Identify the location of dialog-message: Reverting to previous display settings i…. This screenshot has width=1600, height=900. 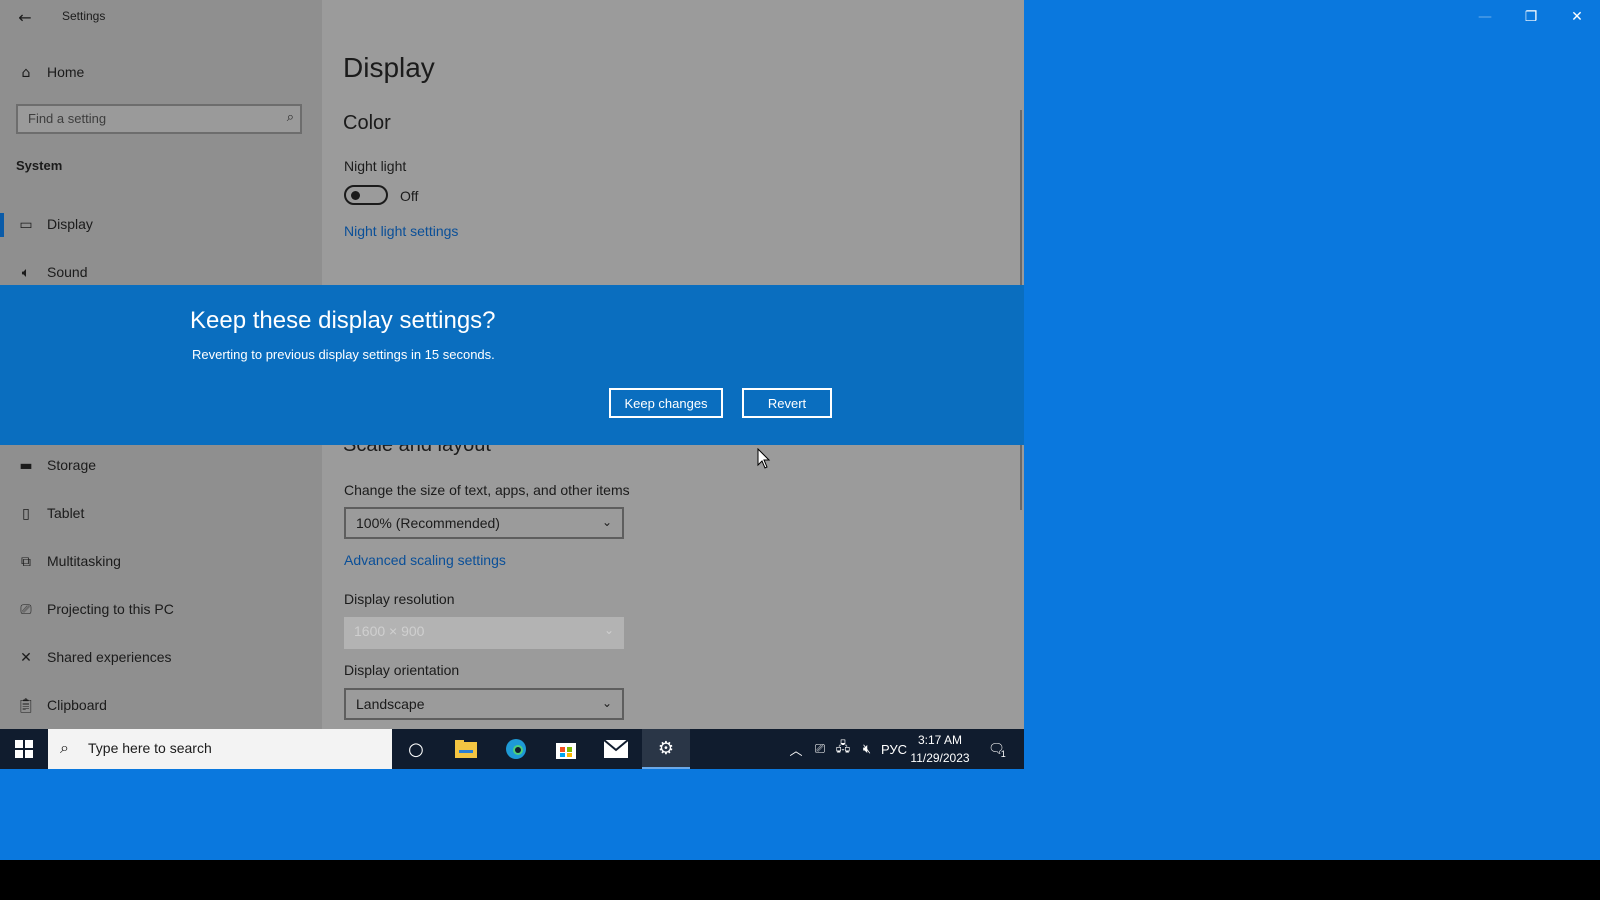
(343, 354).